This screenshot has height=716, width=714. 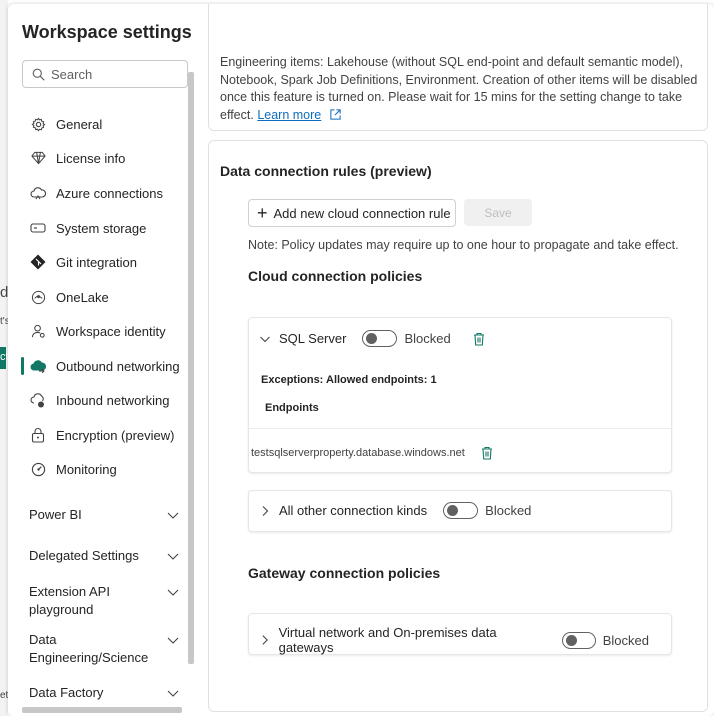 What do you see at coordinates (38, 228) in the screenshot?
I see `storage-icon` at bounding box center [38, 228].